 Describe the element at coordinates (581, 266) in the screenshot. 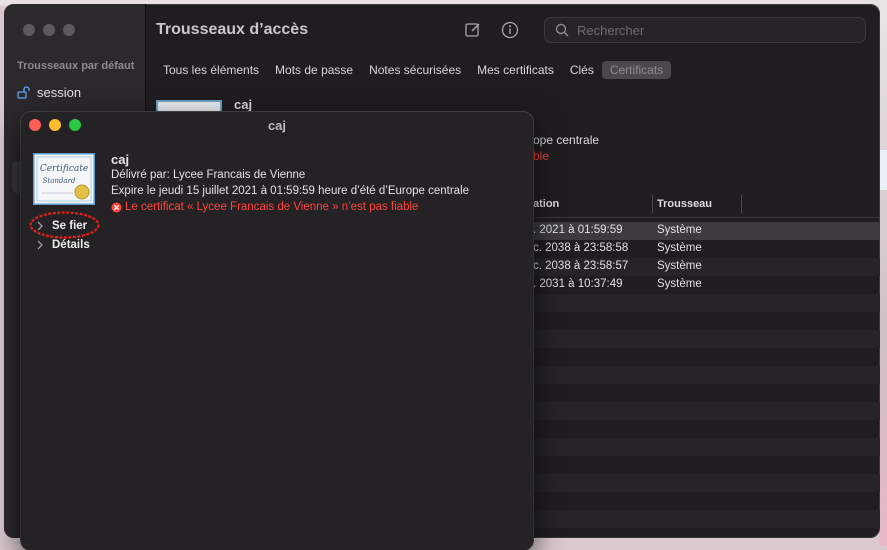

I see `expiry-cell: c. 2038 à 23:58:57` at that location.